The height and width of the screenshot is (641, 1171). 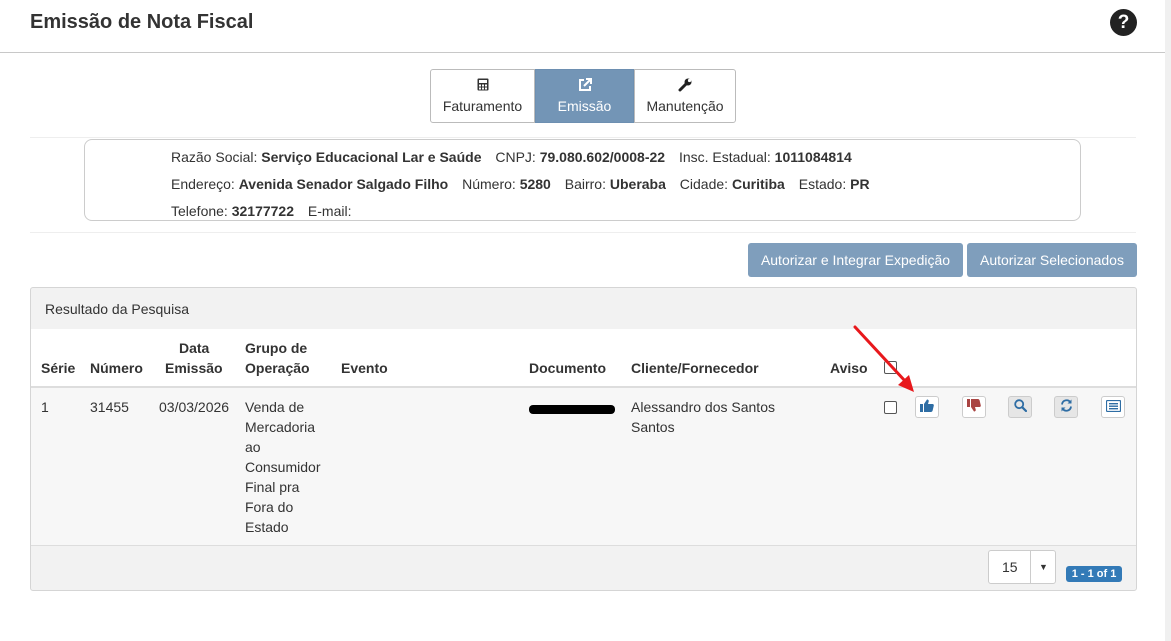 I want to click on caret-down-icon: ▼, so click(x=1043, y=567).